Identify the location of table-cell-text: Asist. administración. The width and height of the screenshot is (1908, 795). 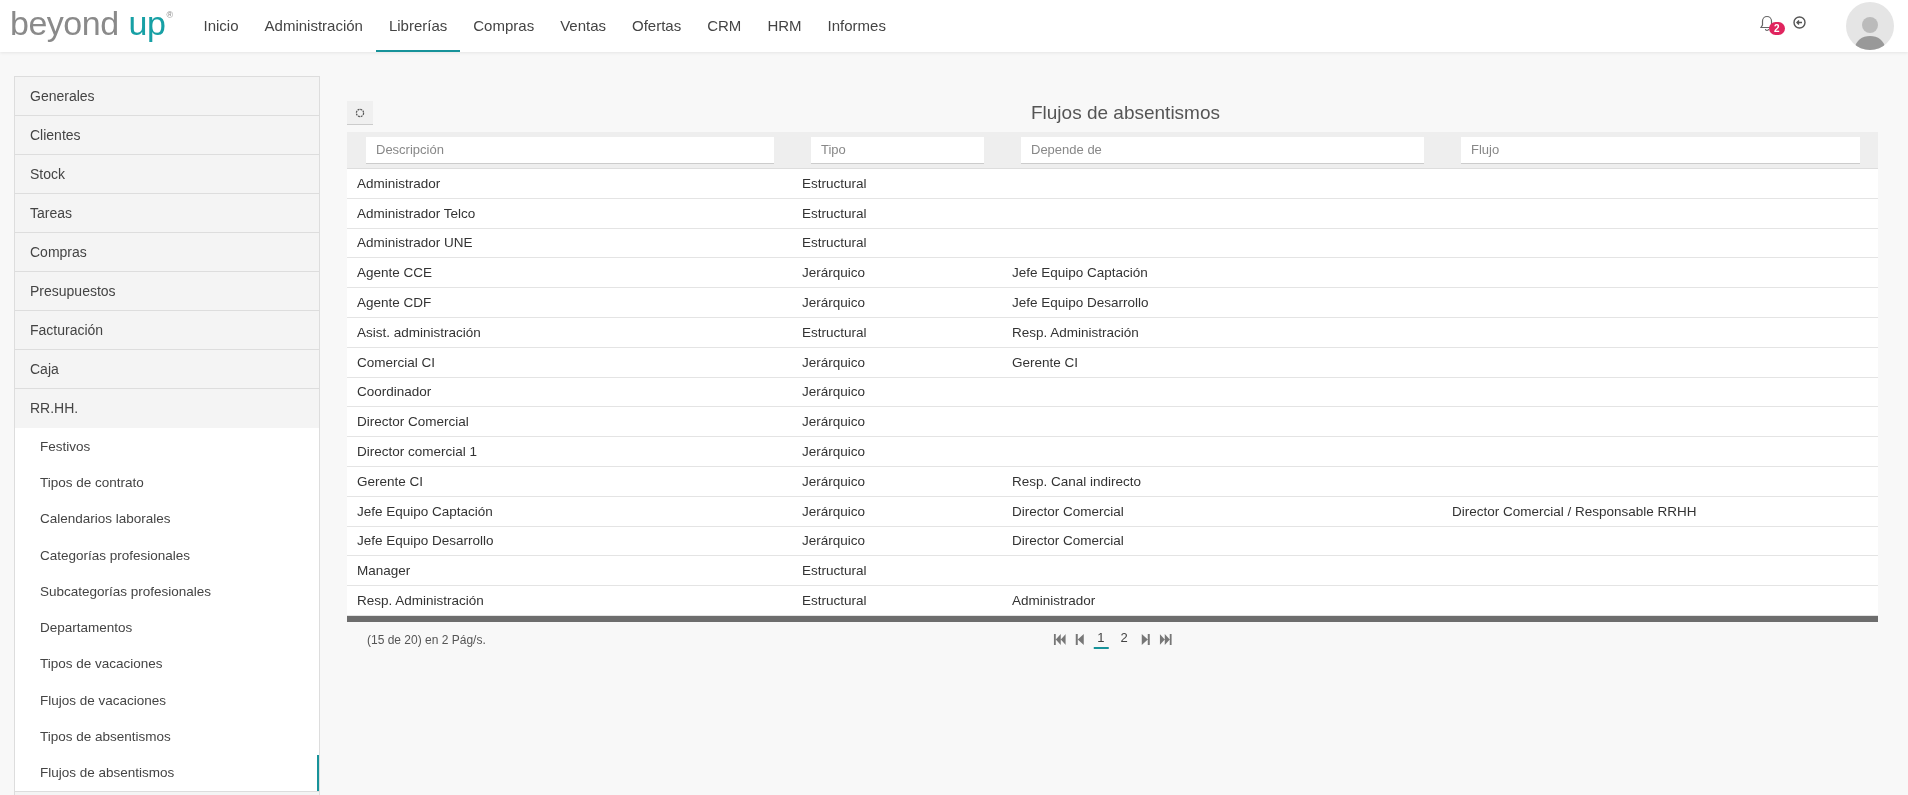
(419, 332).